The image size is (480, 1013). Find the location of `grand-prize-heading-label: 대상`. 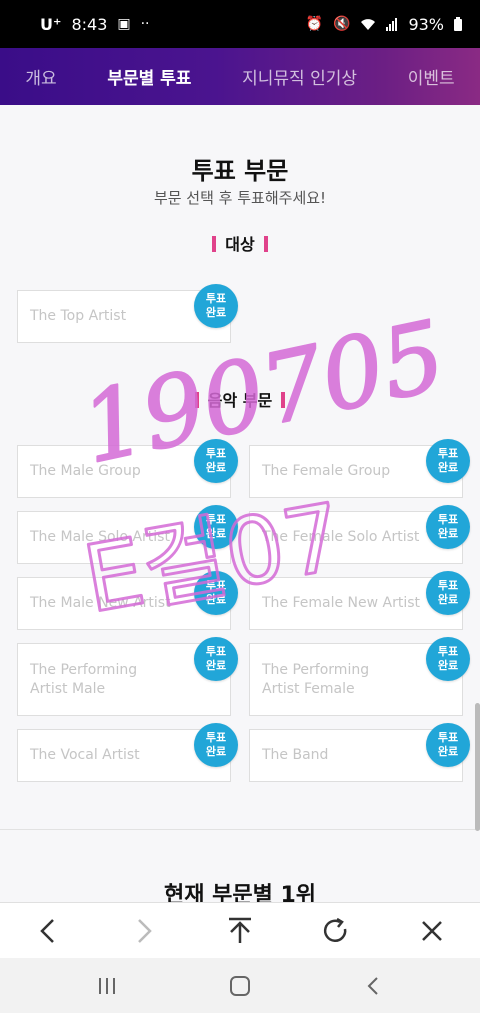

grand-prize-heading-label: 대상 is located at coordinates (240, 244).